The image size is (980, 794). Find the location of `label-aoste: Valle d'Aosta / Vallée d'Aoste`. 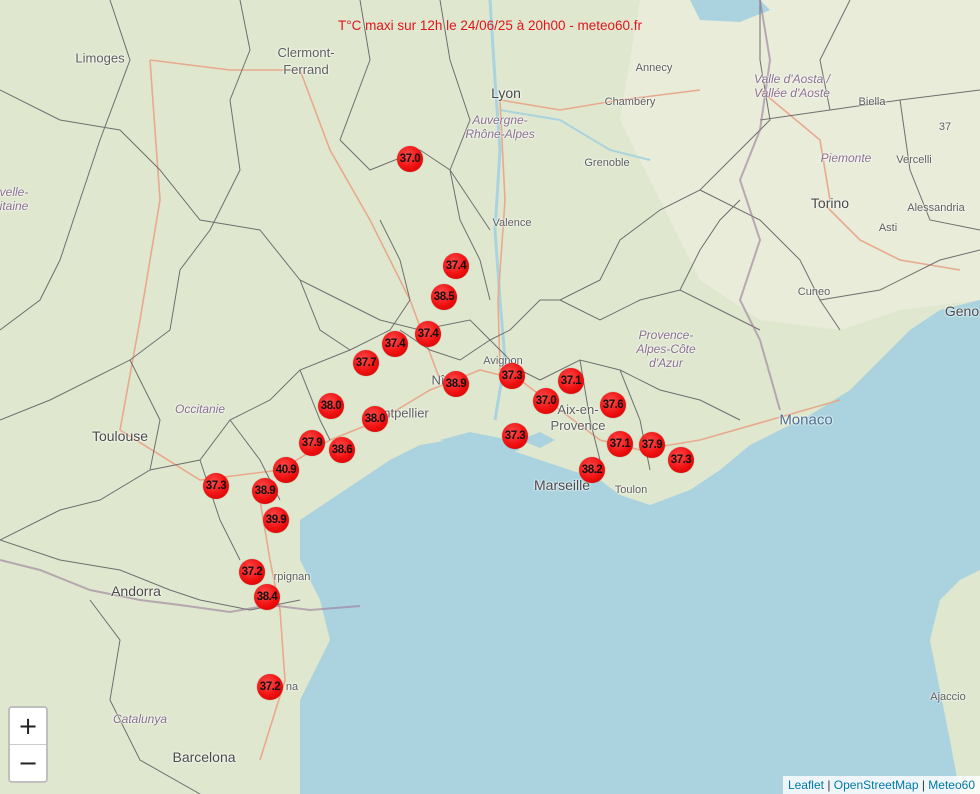

label-aoste: Valle d'Aosta / Vallée d'Aoste is located at coordinates (792, 86).